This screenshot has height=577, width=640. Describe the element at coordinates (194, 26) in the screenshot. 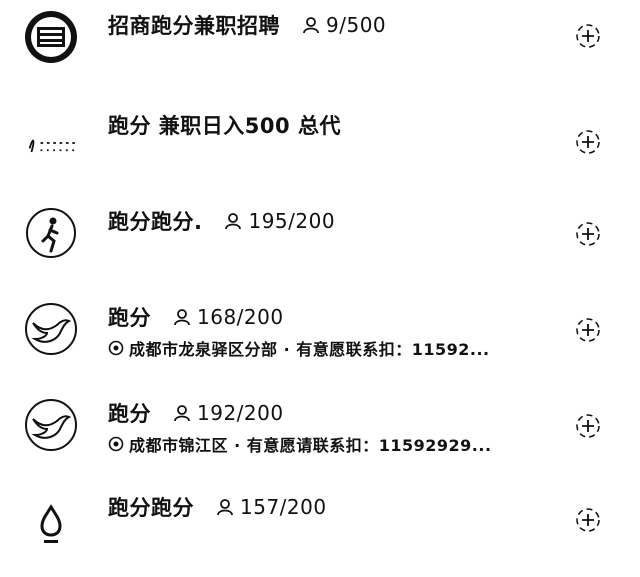

I see `group-title: 招商跑分兼职招聘` at that location.